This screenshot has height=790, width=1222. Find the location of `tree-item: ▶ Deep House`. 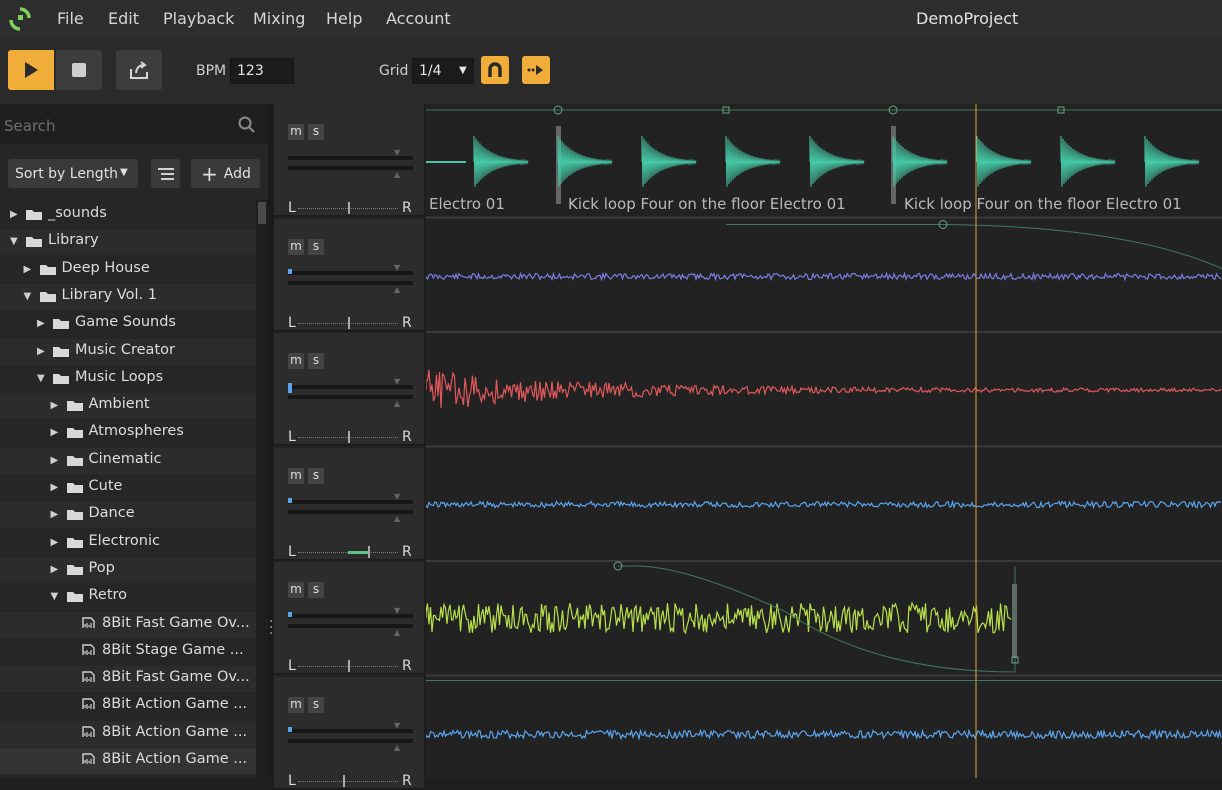

tree-item: ▶ Deep House is located at coordinates (128, 270).